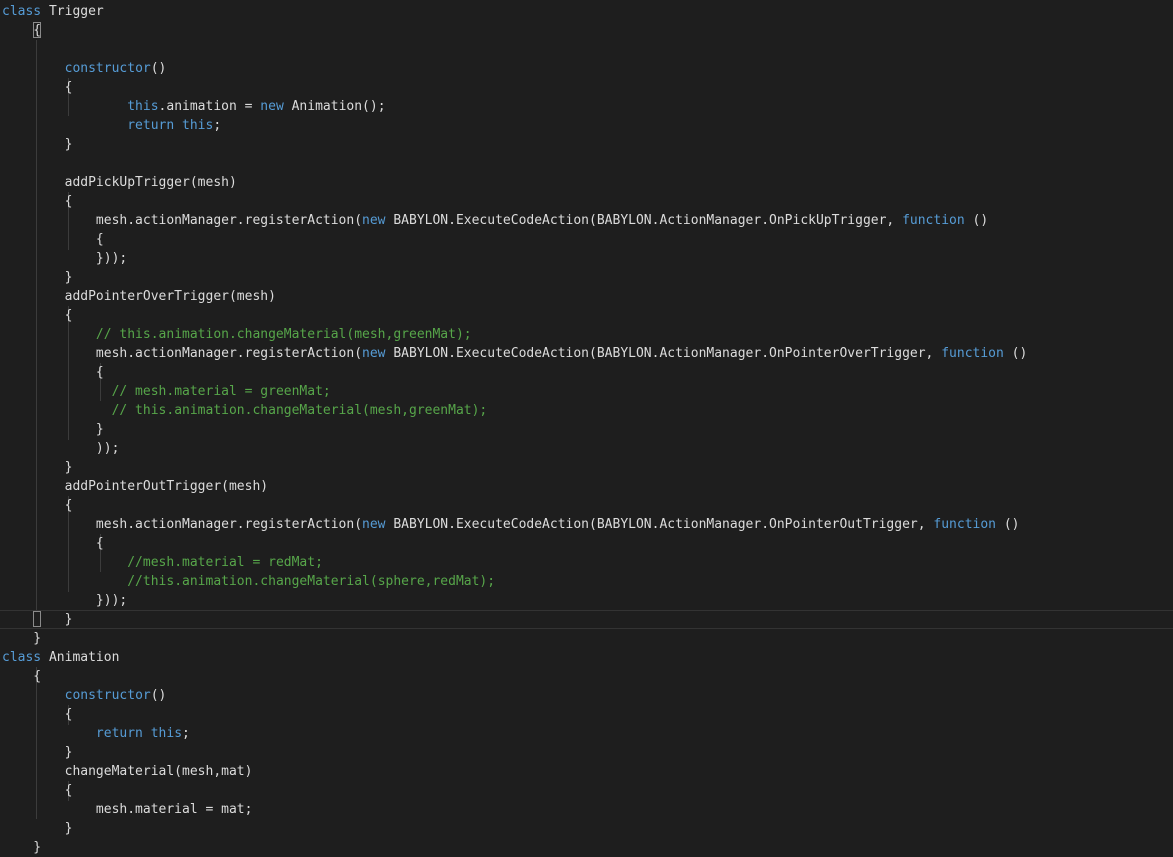  I want to click on code-token: ));, so click(61, 448).